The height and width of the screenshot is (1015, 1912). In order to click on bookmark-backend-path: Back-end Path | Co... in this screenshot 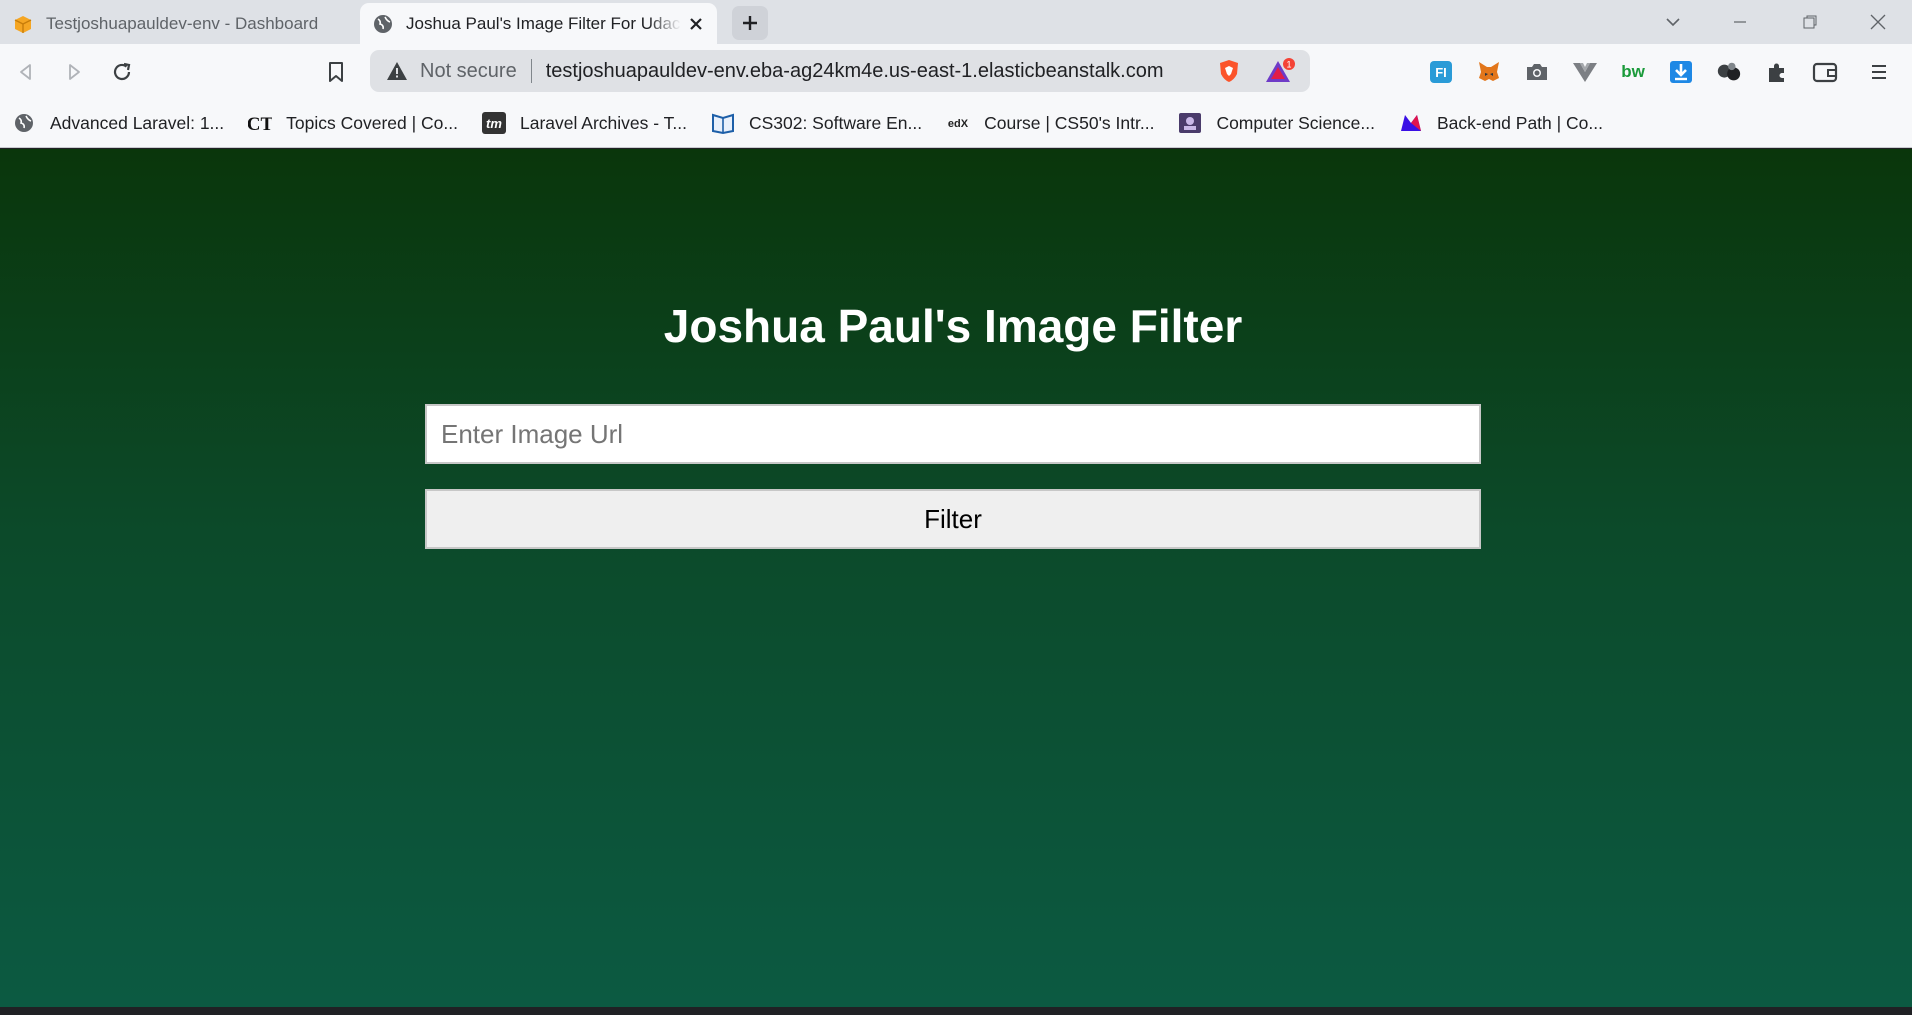, I will do `click(1500, 123)`.